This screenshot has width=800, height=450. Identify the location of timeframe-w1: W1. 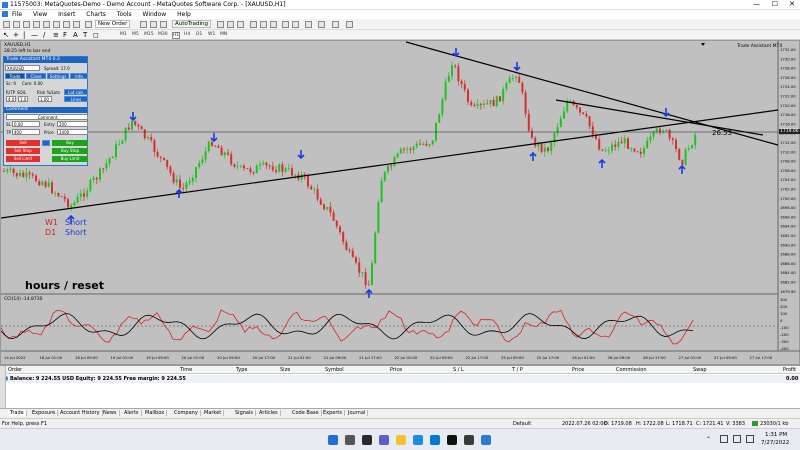
(211, 34).